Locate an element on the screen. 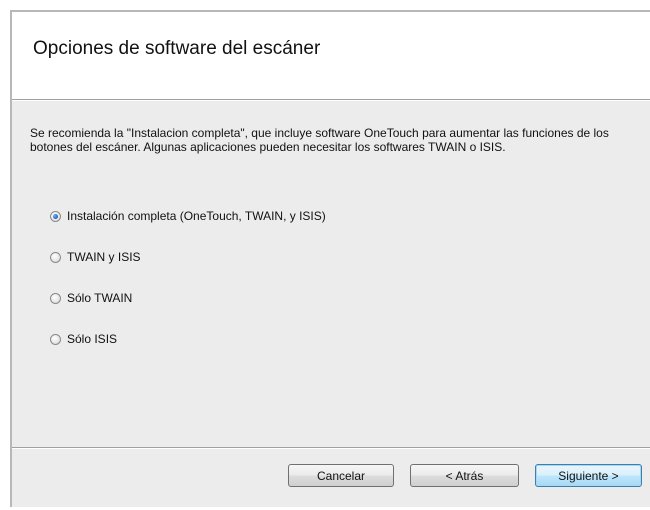 The image size is (650, 510). option-label: TWAIN y ISIS is located at coordinates (104, 257).